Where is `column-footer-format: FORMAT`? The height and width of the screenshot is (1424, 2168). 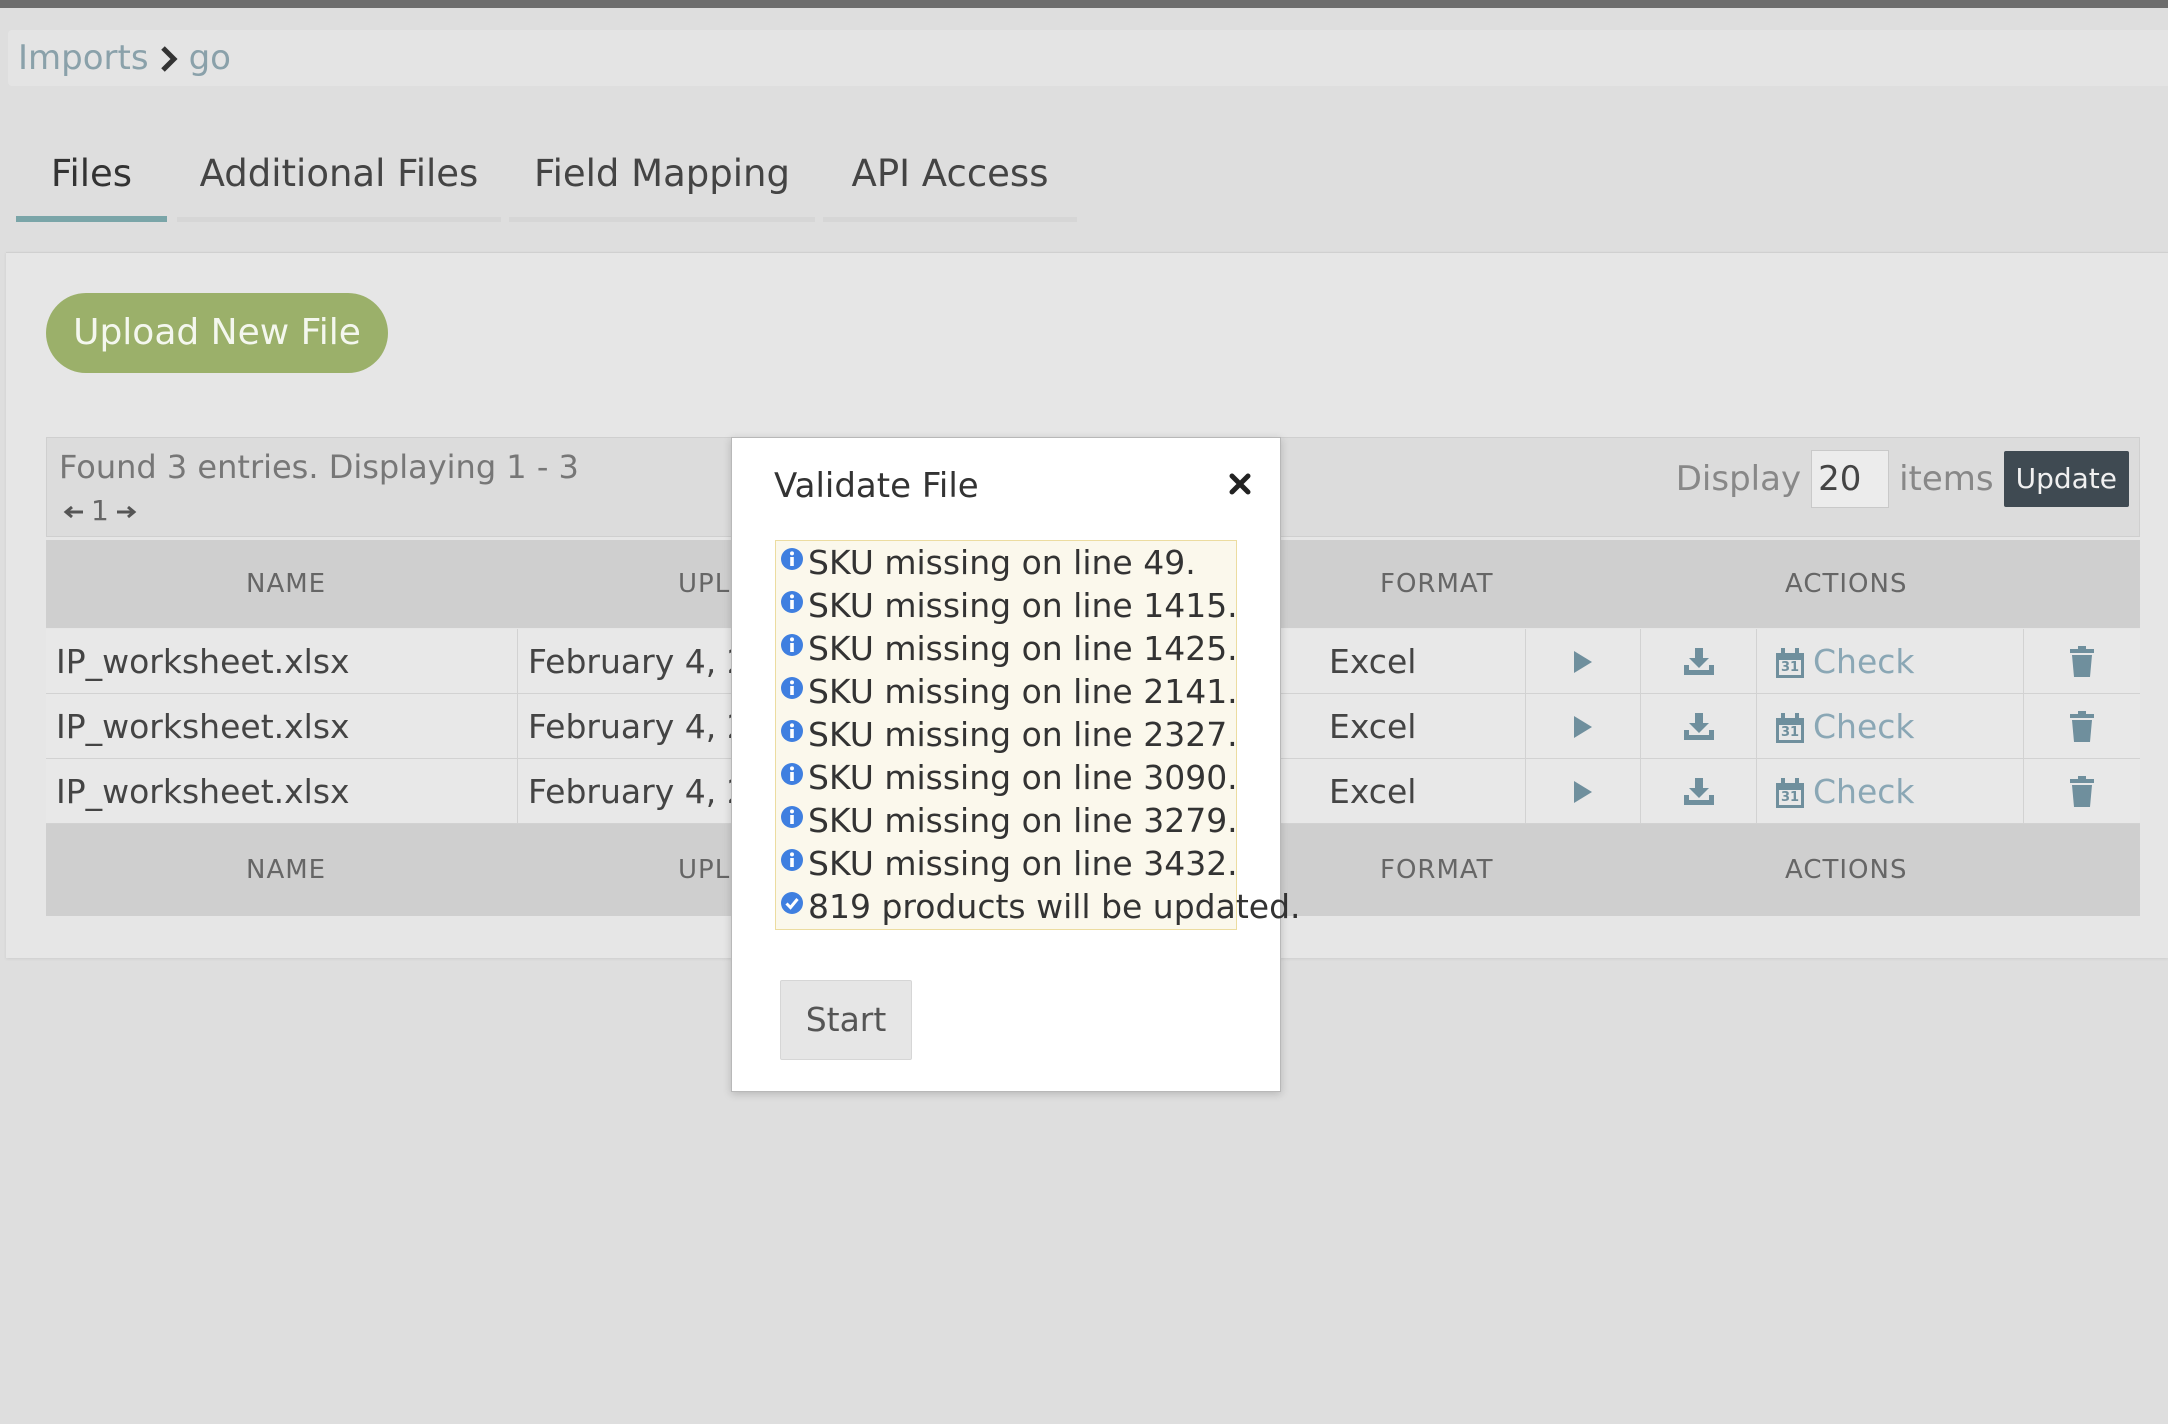 column-footer-format: FORMAT is located at coordinates (1437, 870).